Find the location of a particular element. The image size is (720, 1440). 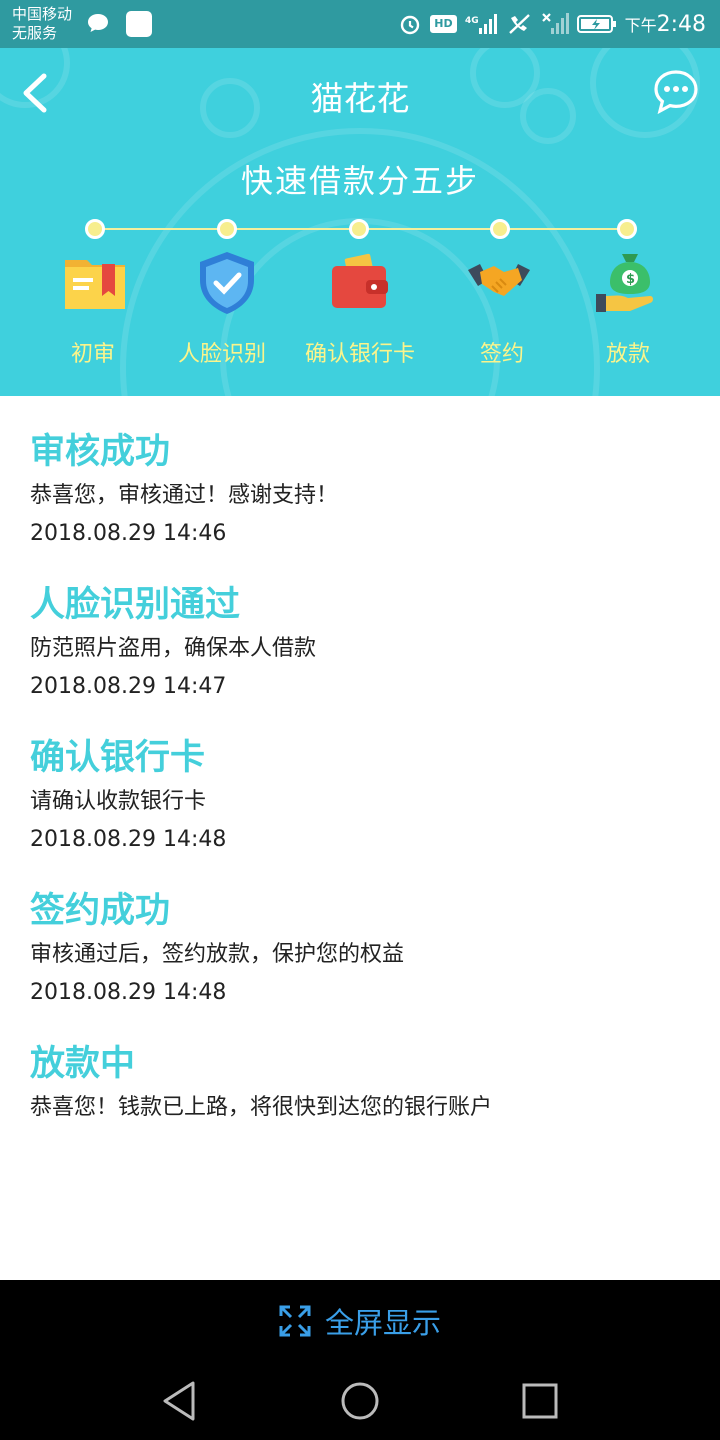

item-description: 防范照片盗用，确保本人借款 is located at coordinates (173, 648).